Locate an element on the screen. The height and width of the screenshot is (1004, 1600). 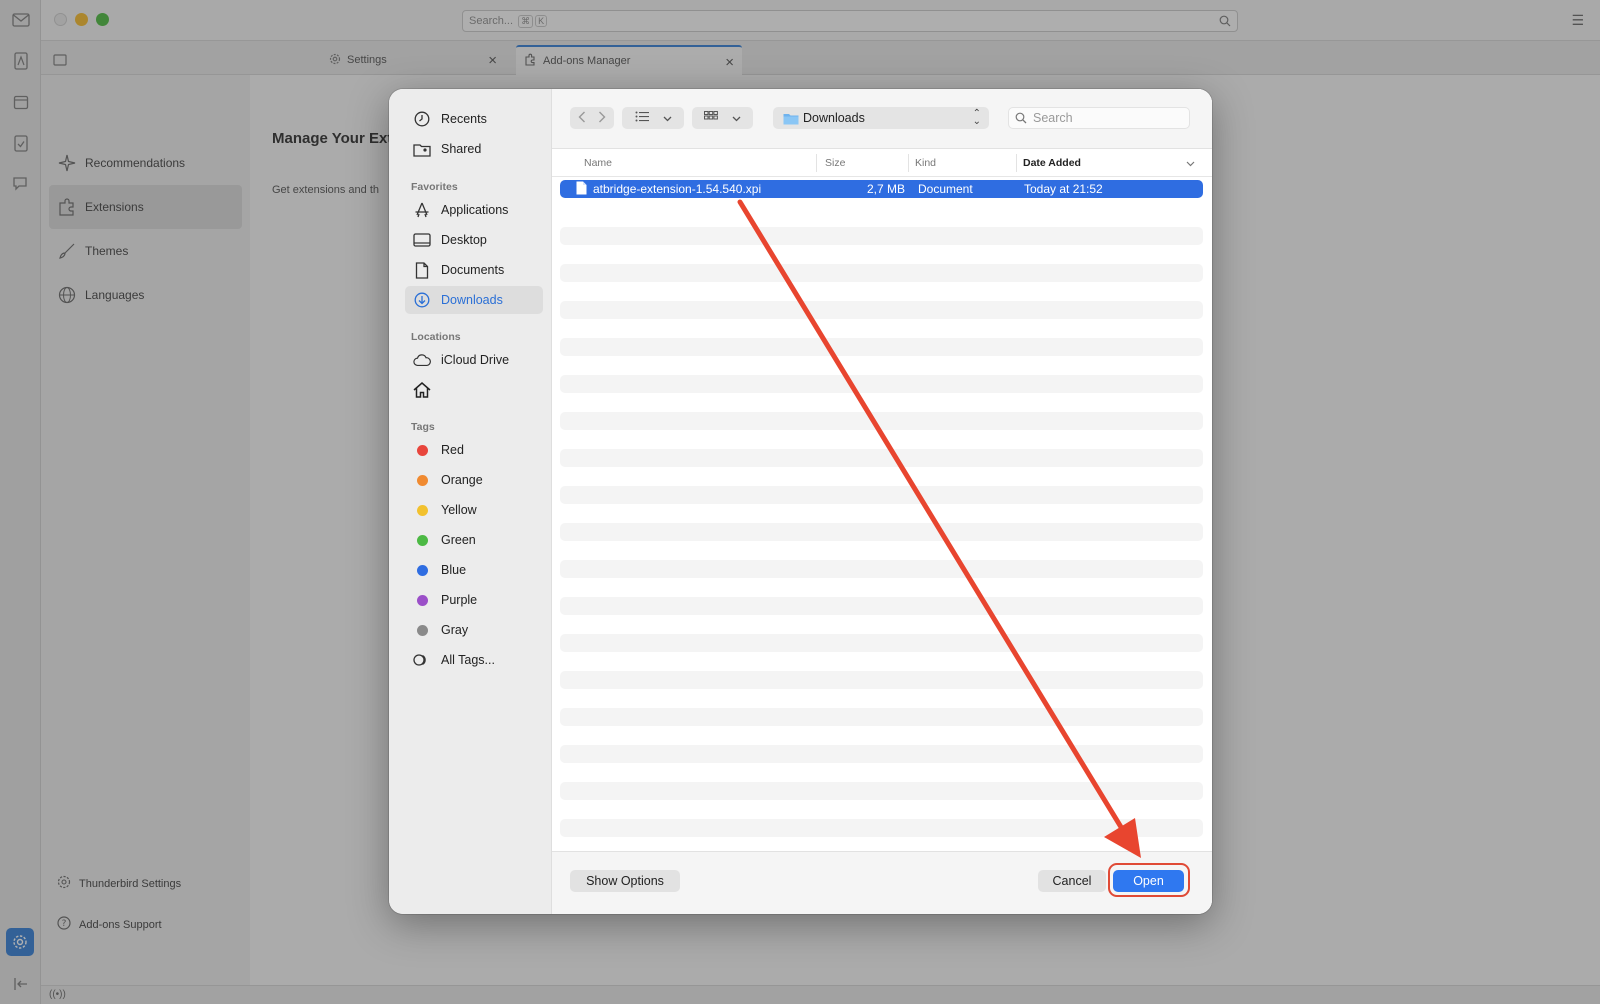
sidebar-item-downloads: Downloads is located at coordinates (474, 300).